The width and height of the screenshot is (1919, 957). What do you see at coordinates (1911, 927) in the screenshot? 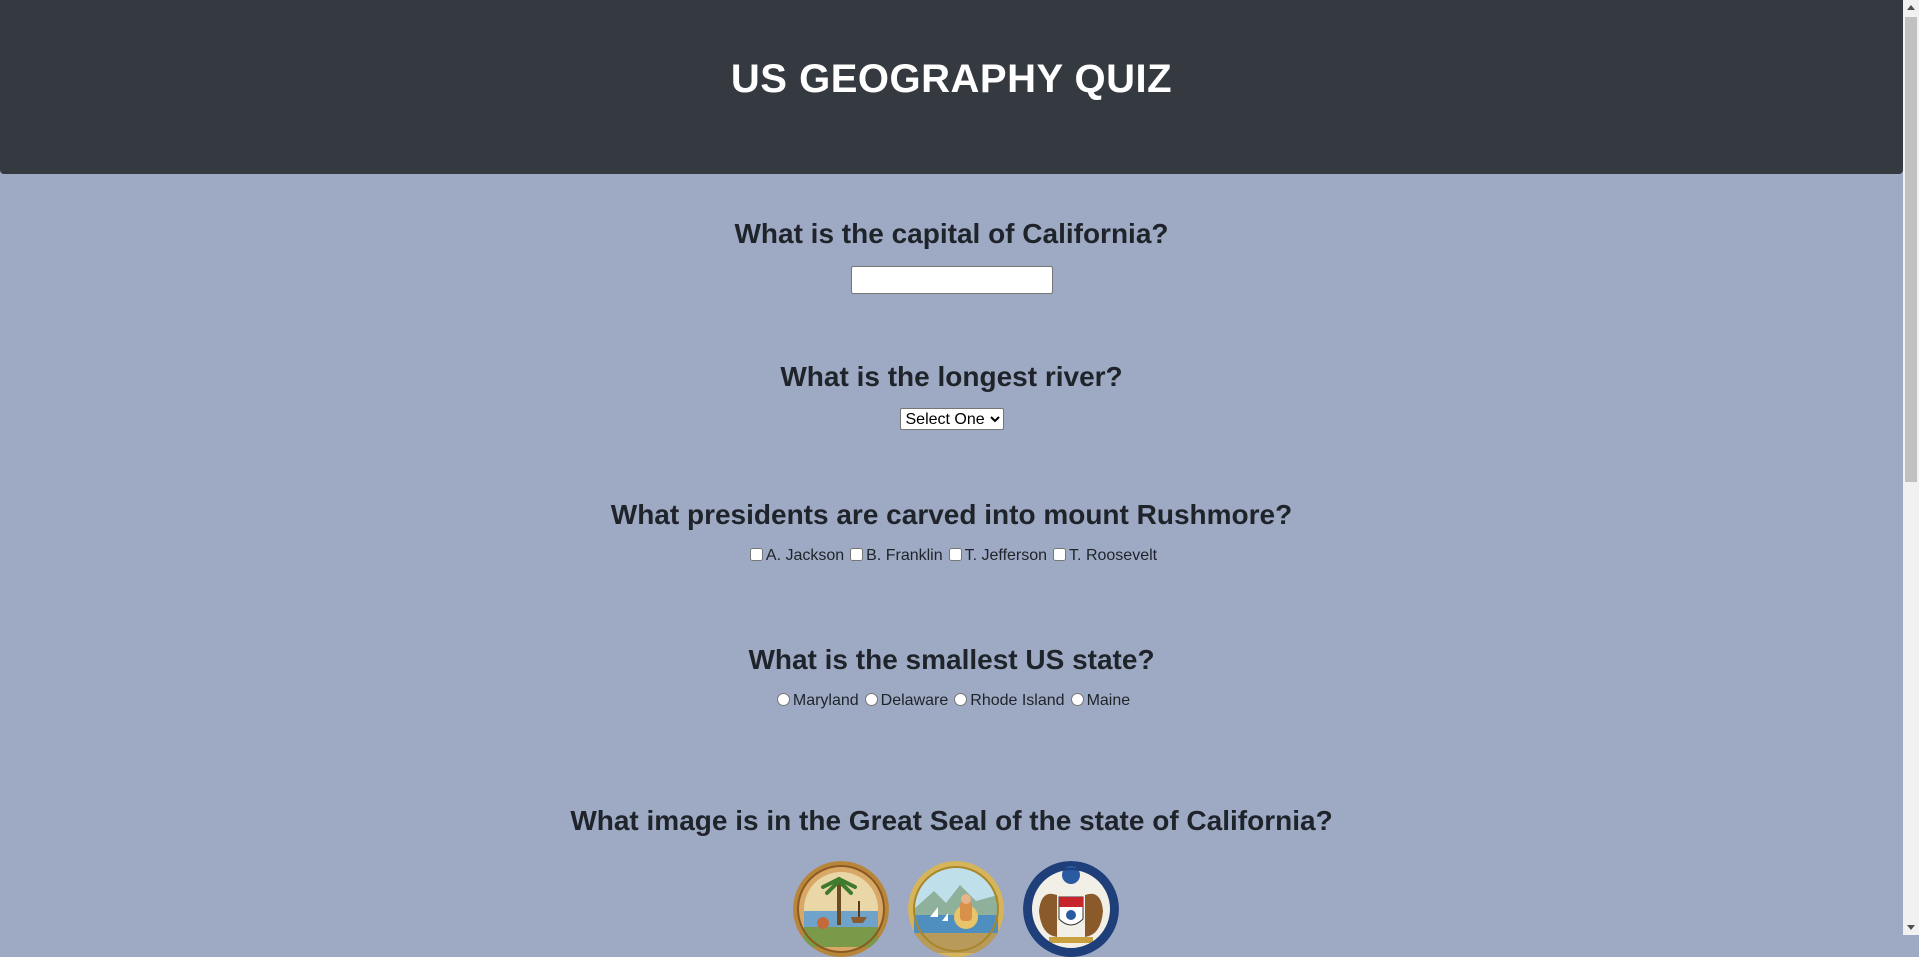
I see `scroll-down-arrow-icon` at bounding box center [1911, 927].